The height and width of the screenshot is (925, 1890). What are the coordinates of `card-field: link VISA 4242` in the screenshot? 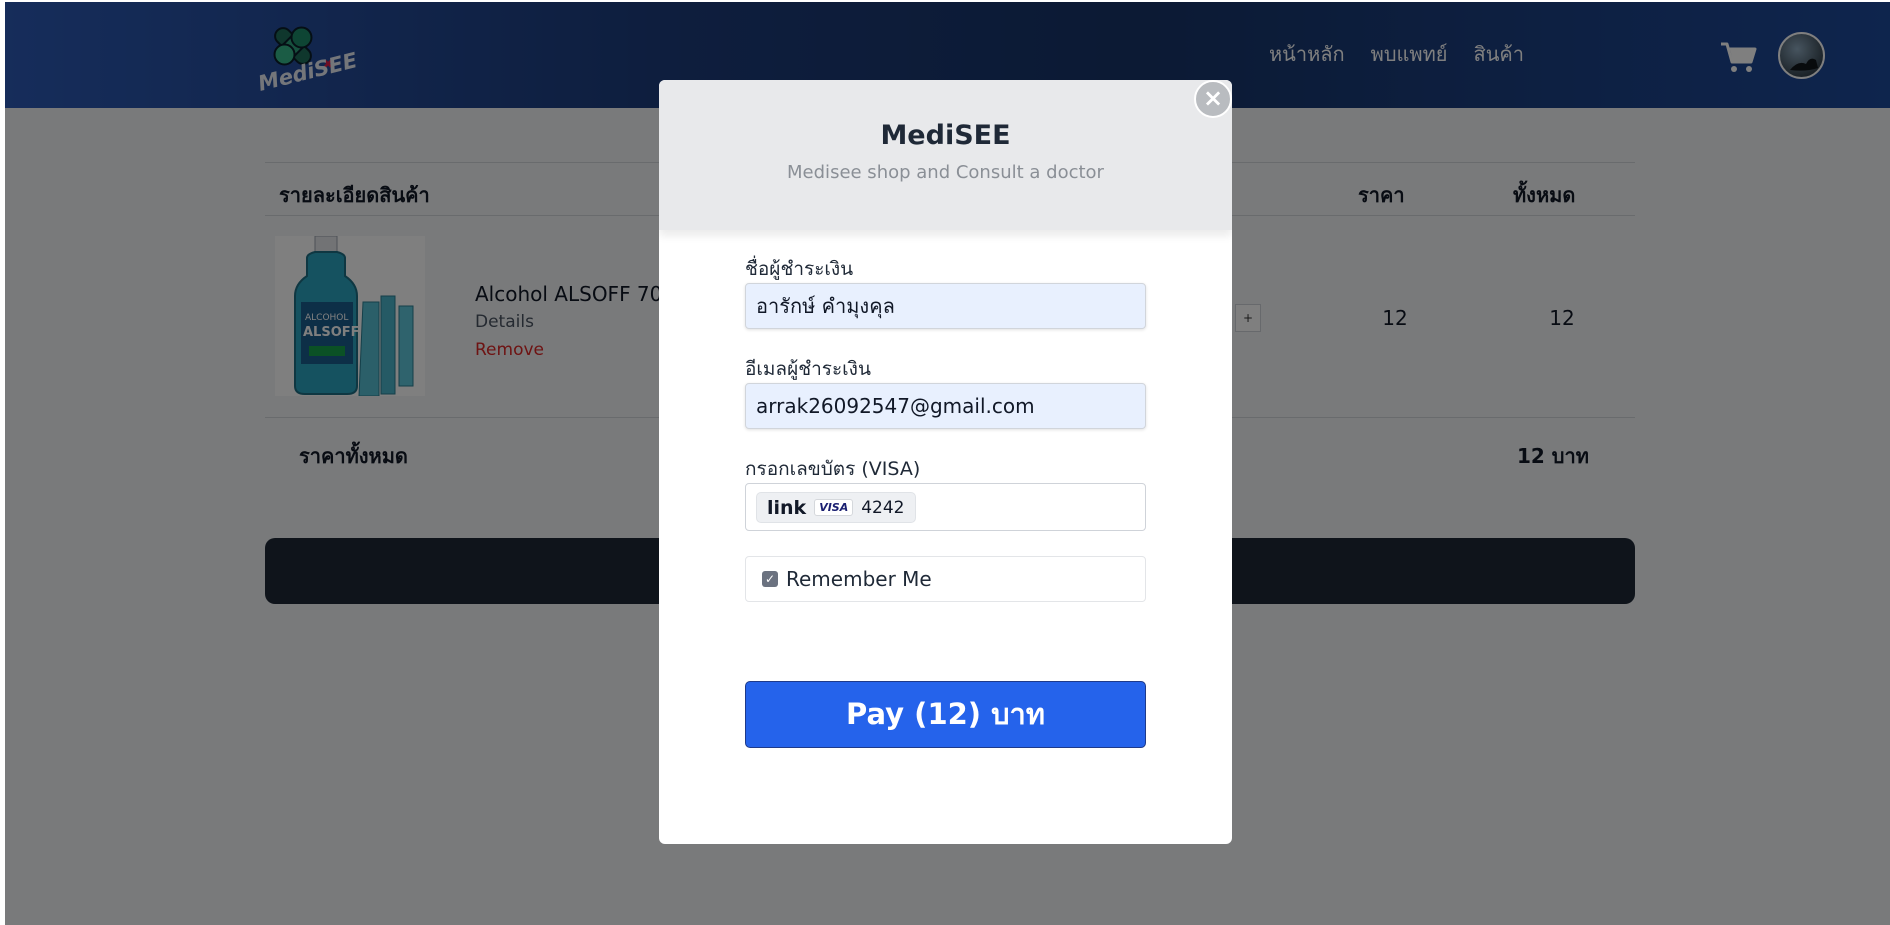 It's located at (945, 507).